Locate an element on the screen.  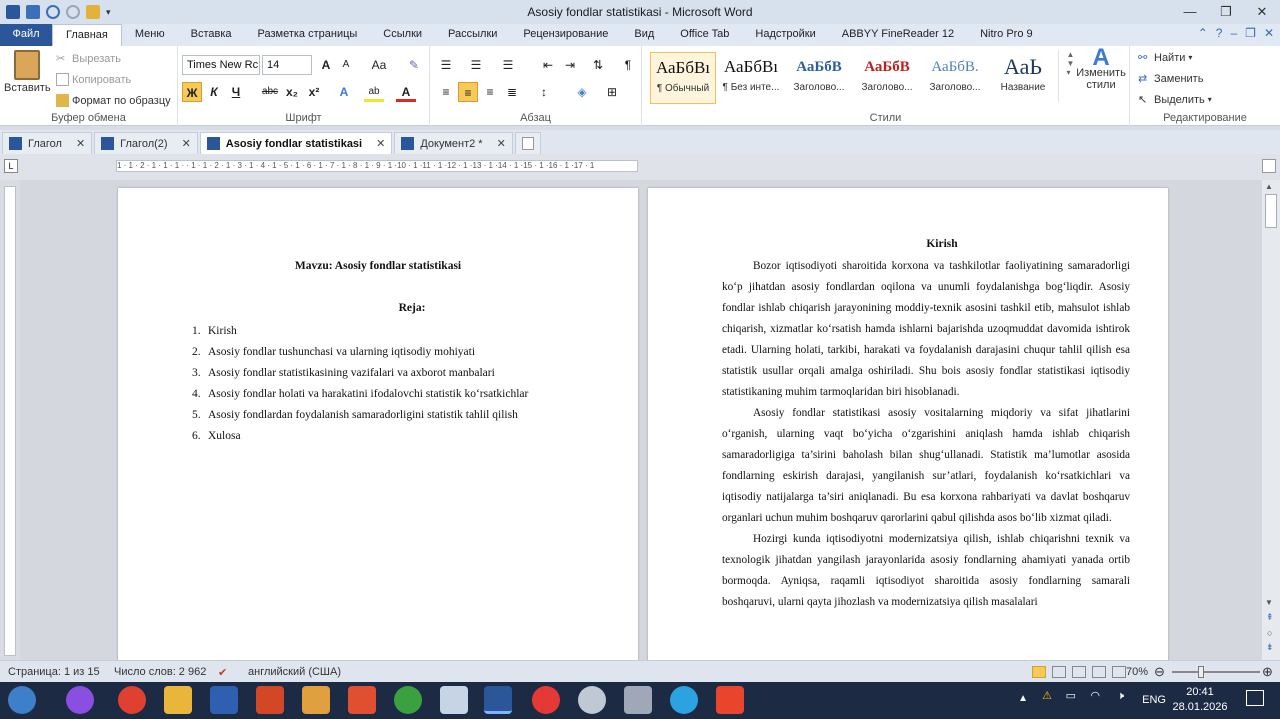
chrome-icon is located at coordinates (132, 700).